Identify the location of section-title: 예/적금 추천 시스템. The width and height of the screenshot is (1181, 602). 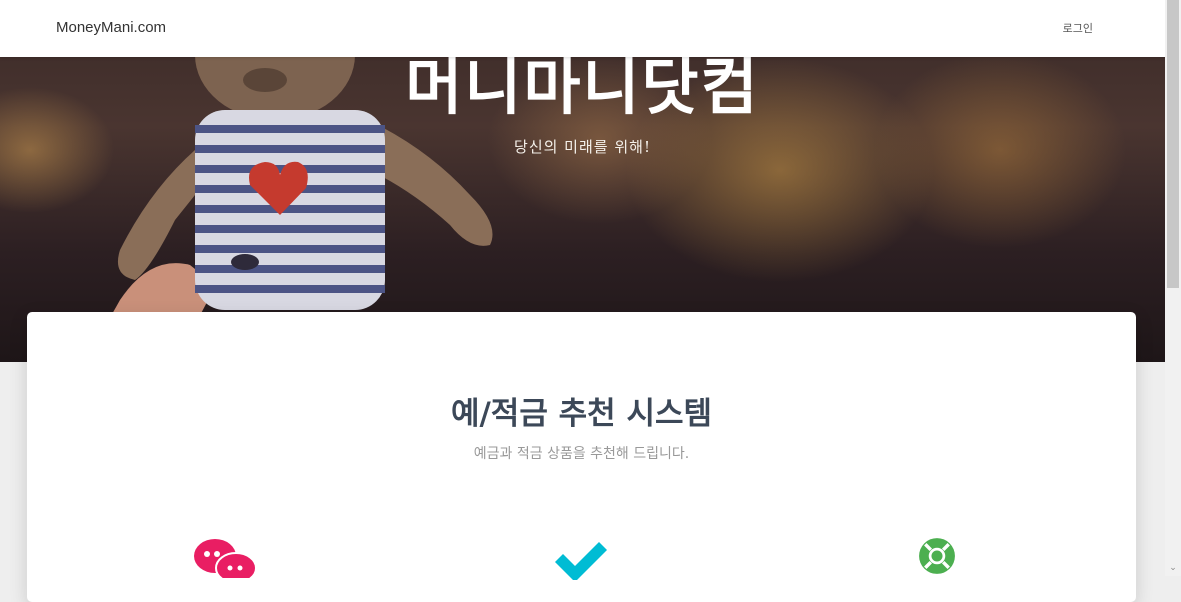
(581, 414).